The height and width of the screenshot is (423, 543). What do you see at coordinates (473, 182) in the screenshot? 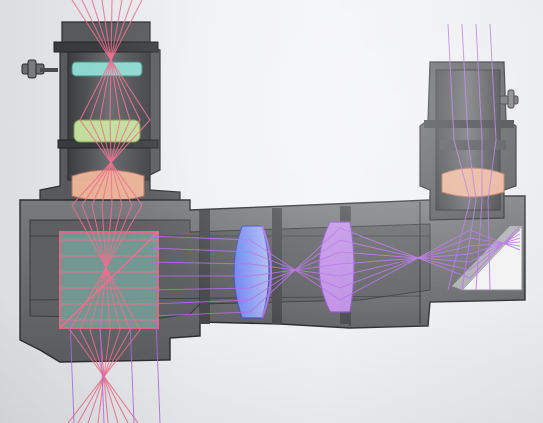
I see `right-eyepiece-lens` at bounding box center [473, 182].